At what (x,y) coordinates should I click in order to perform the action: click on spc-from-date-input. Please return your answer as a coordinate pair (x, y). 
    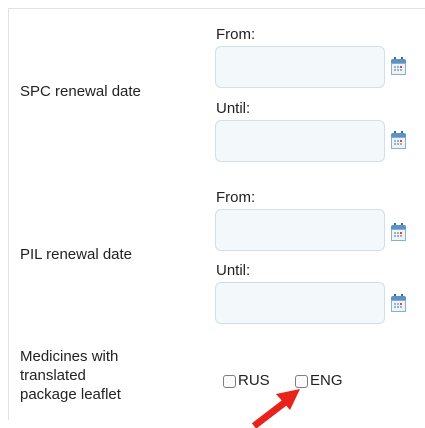
    Looking at the image, I should click on (300, 67).